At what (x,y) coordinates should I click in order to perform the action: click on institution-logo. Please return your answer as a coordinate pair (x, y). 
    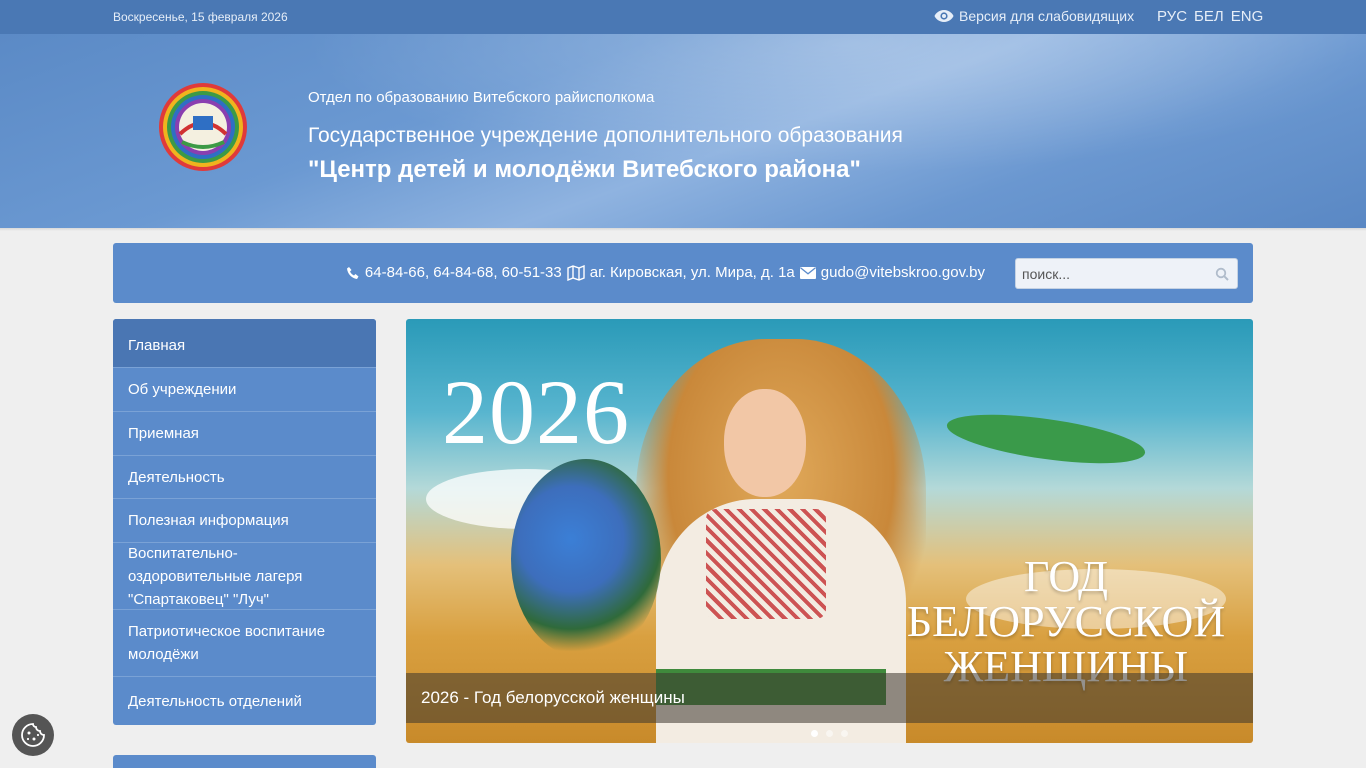
    Looking at the image, I should click on (203, 127).